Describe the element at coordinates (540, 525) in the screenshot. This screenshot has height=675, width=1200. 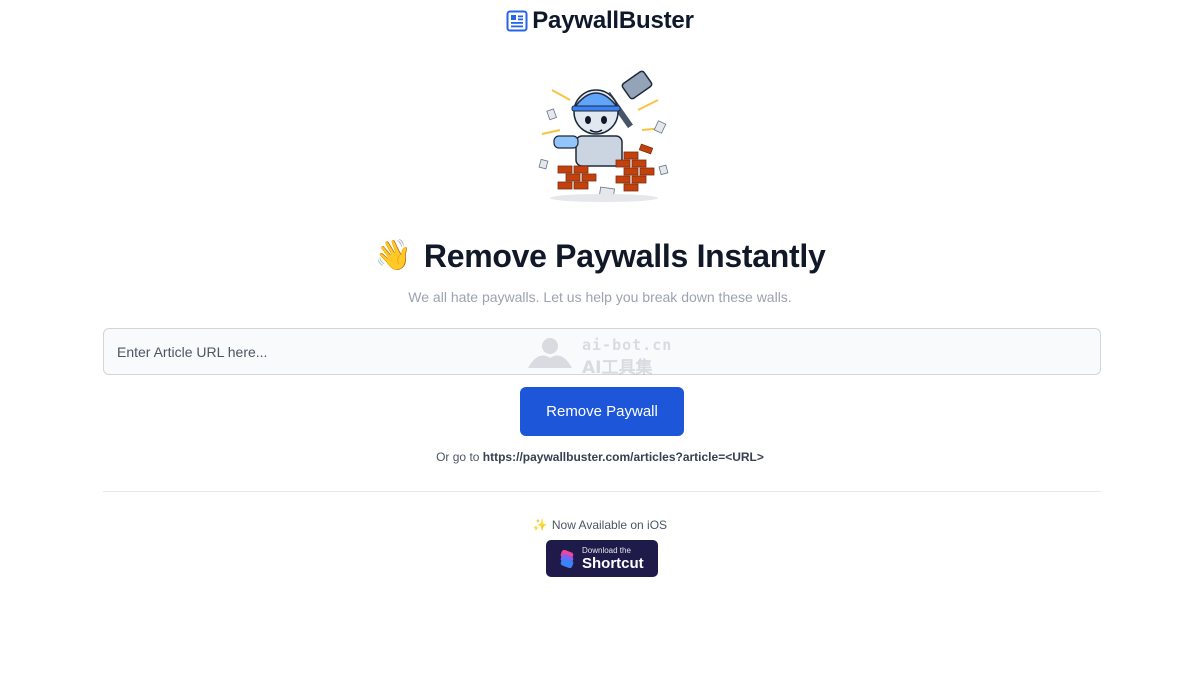
I see `sparkle-icon: ✨` at that location.